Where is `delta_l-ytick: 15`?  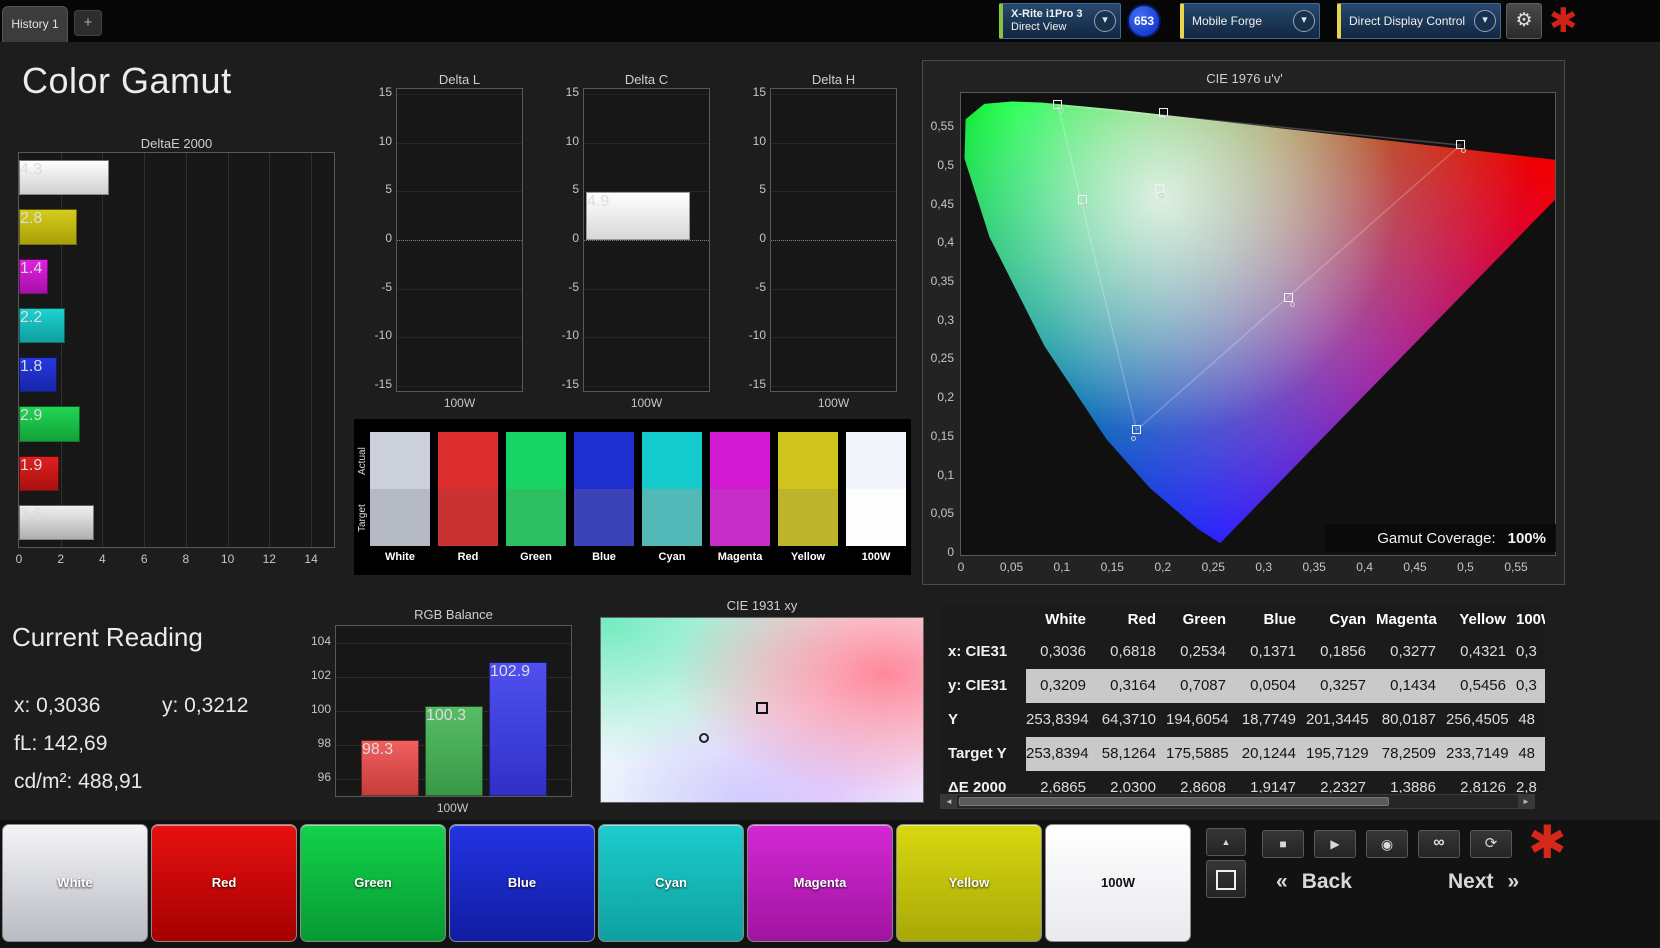
delta_l-ytick: 15 is located at coordinates (385, 91).